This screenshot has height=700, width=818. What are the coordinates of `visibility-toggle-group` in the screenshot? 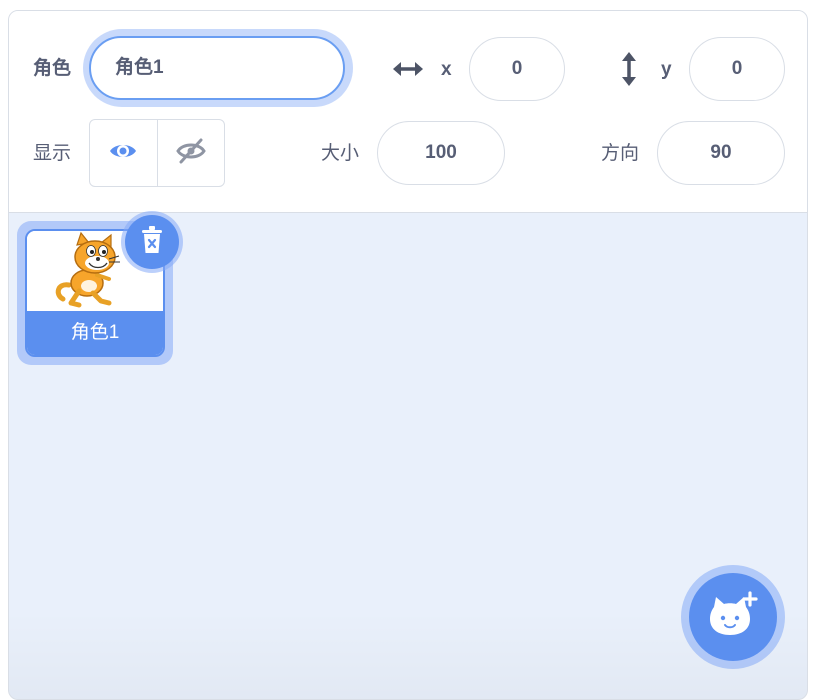 It's located at (157, 153).